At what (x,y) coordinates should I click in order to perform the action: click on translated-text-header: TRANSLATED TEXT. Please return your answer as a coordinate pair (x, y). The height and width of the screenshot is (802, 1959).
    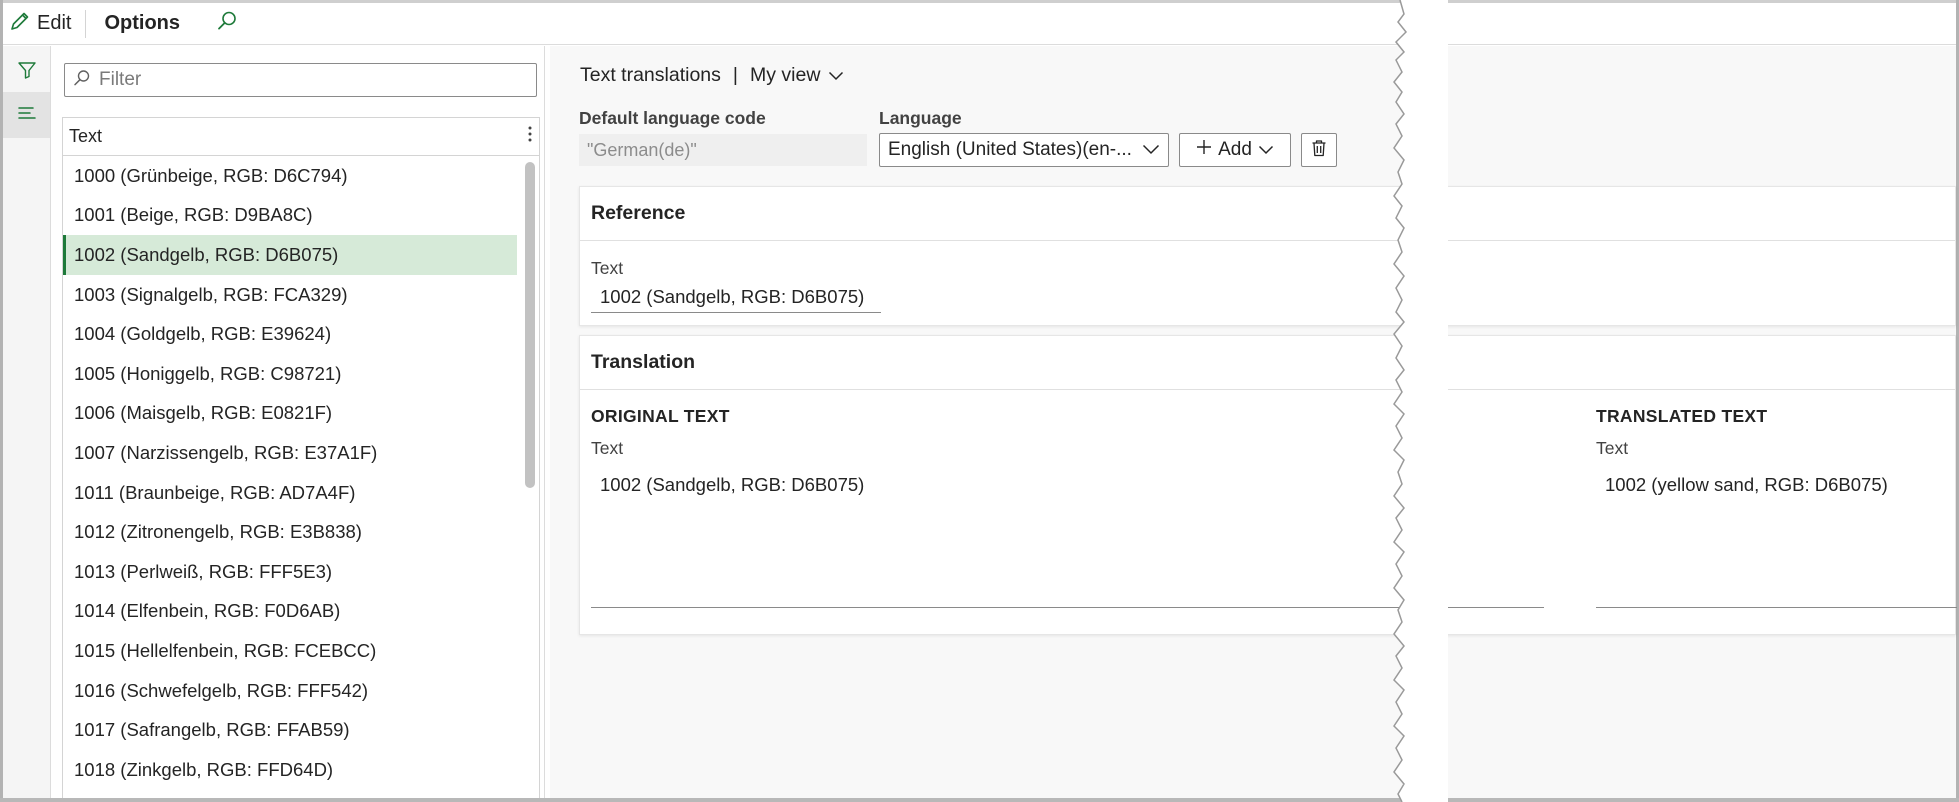
    Looking at the image, I should click on (1682, 416).